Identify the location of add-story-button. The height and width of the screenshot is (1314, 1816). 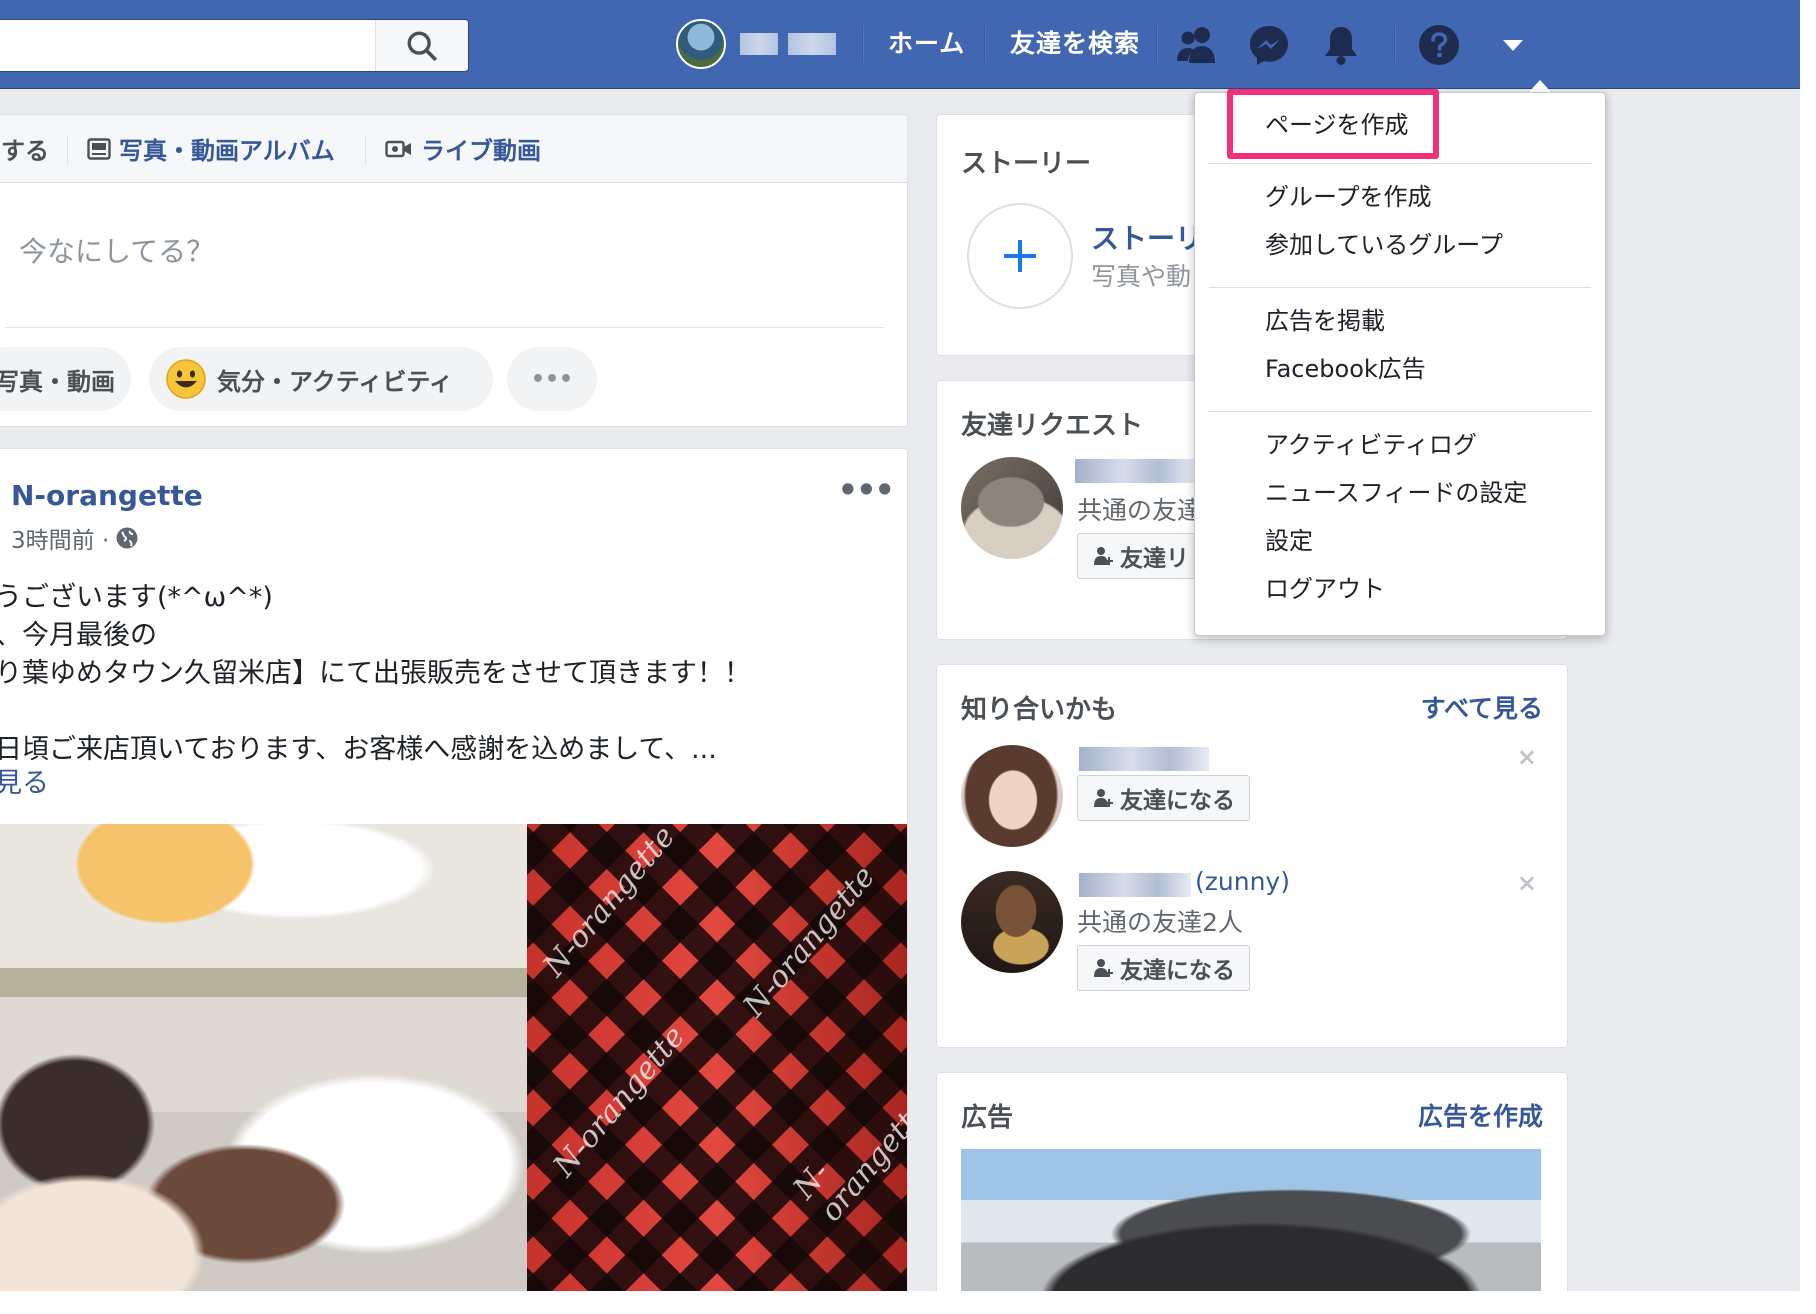
(1020, 256).